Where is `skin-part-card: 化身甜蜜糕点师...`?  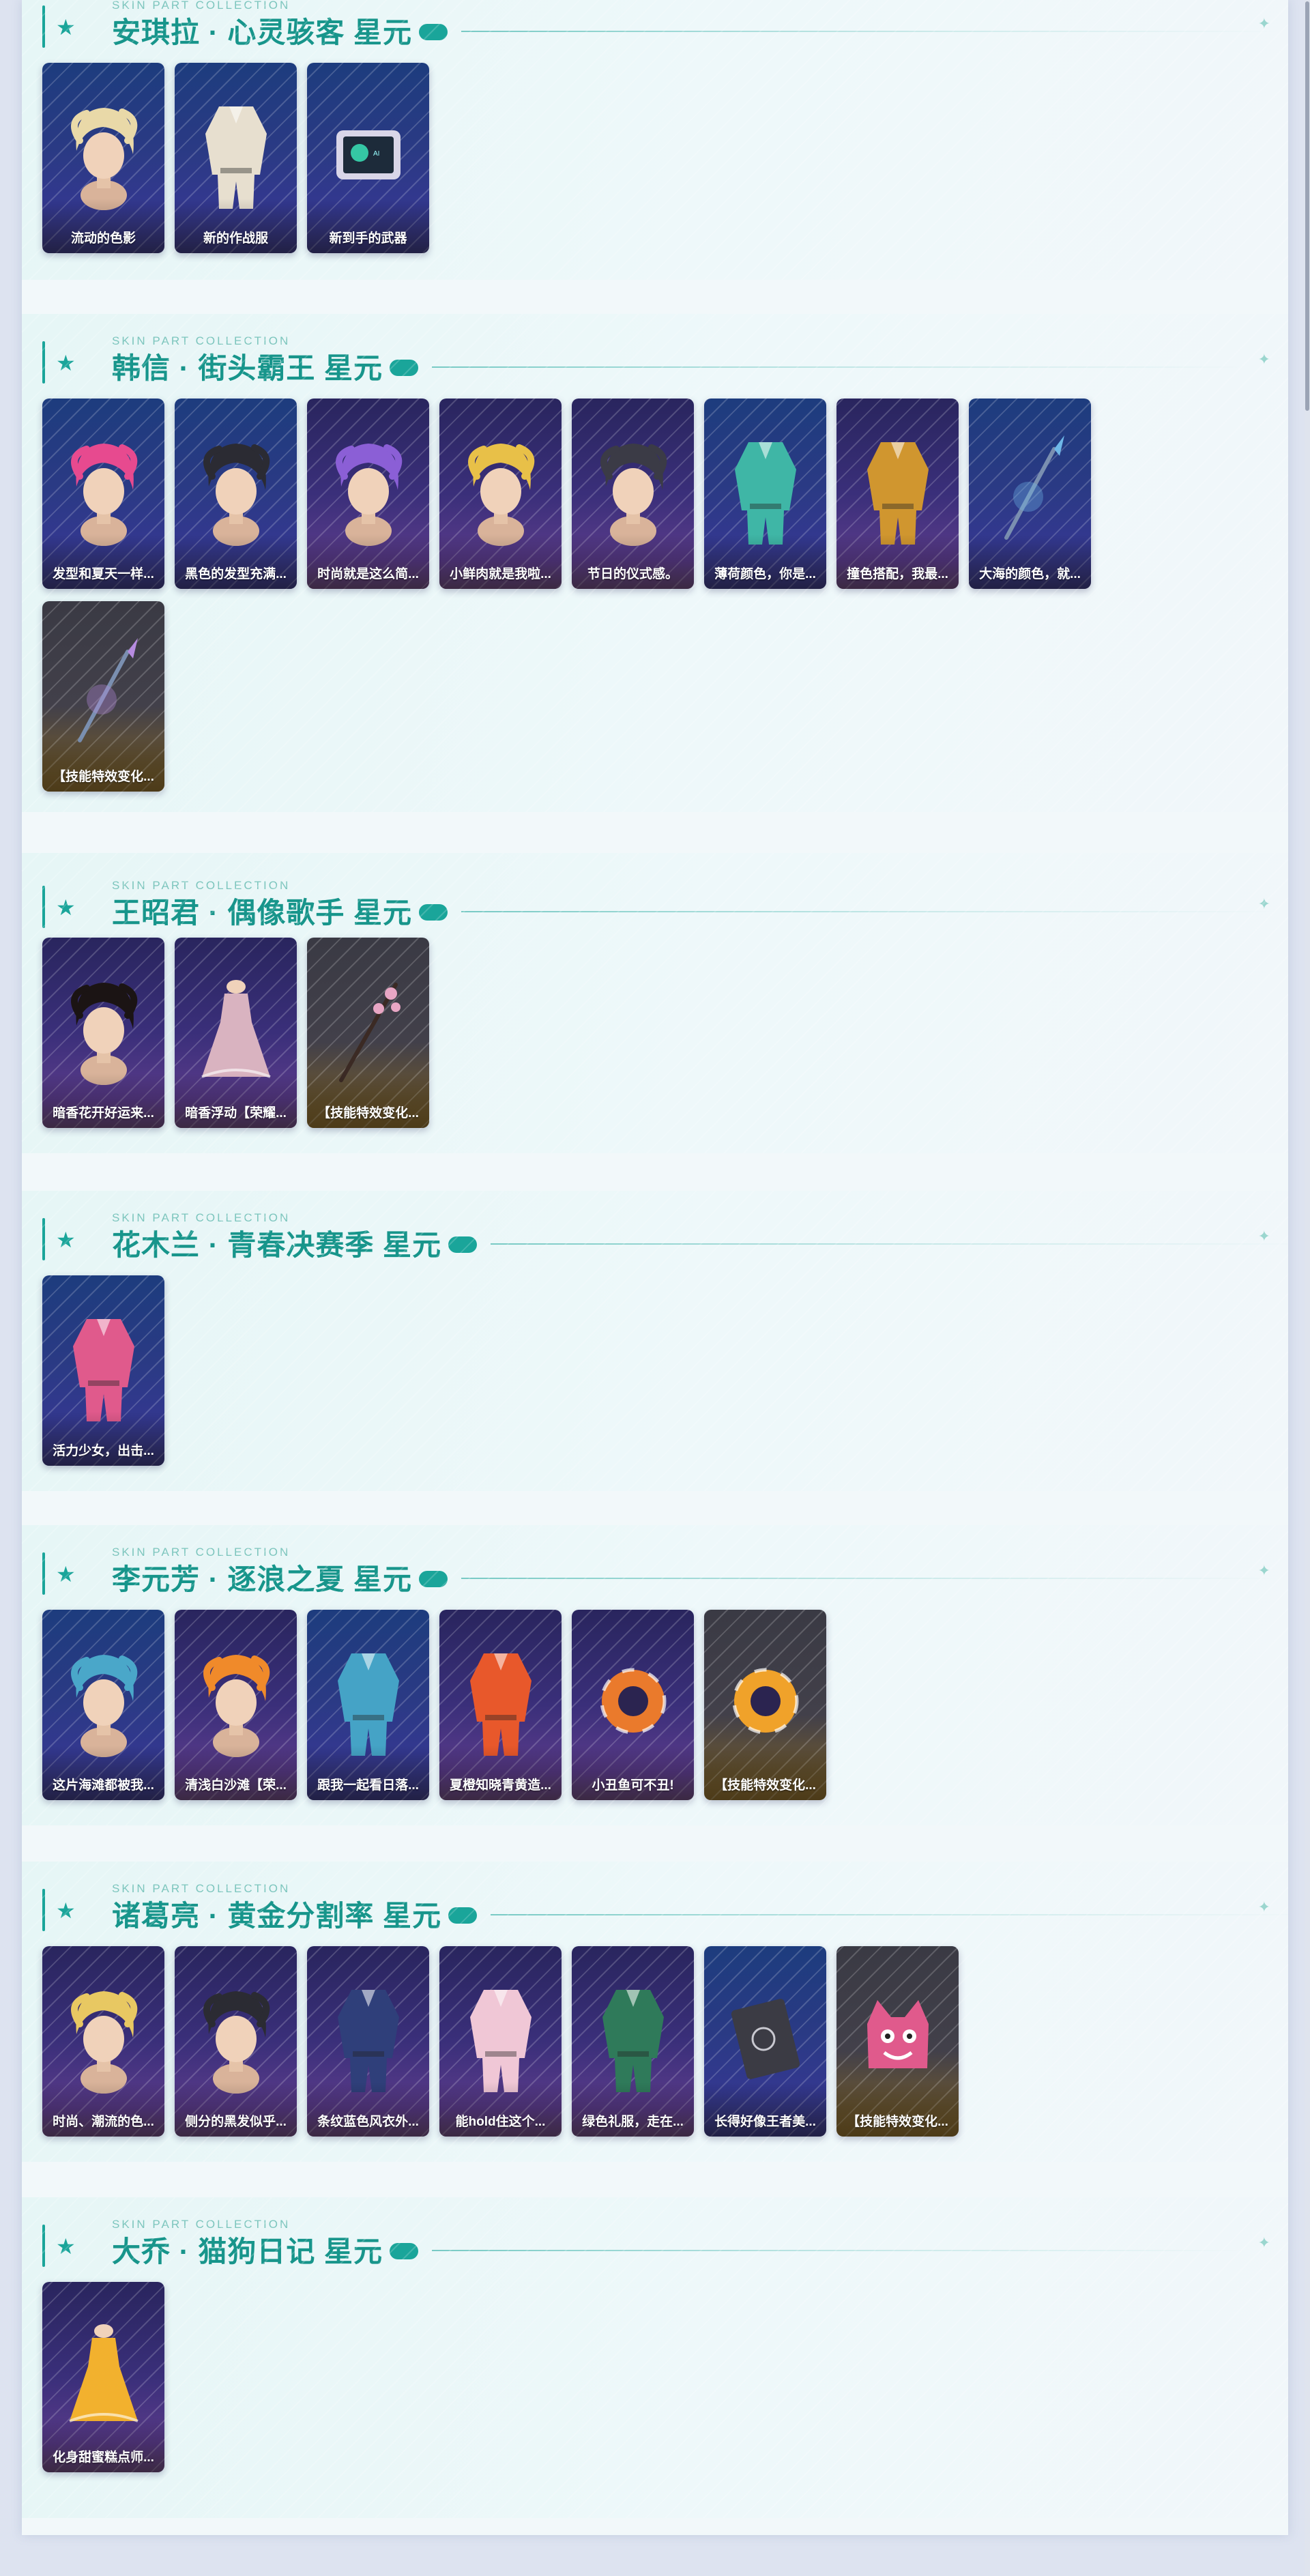
skin-part-card: 化身甜蜜糕点师... is located at coordinates (103, 2377).